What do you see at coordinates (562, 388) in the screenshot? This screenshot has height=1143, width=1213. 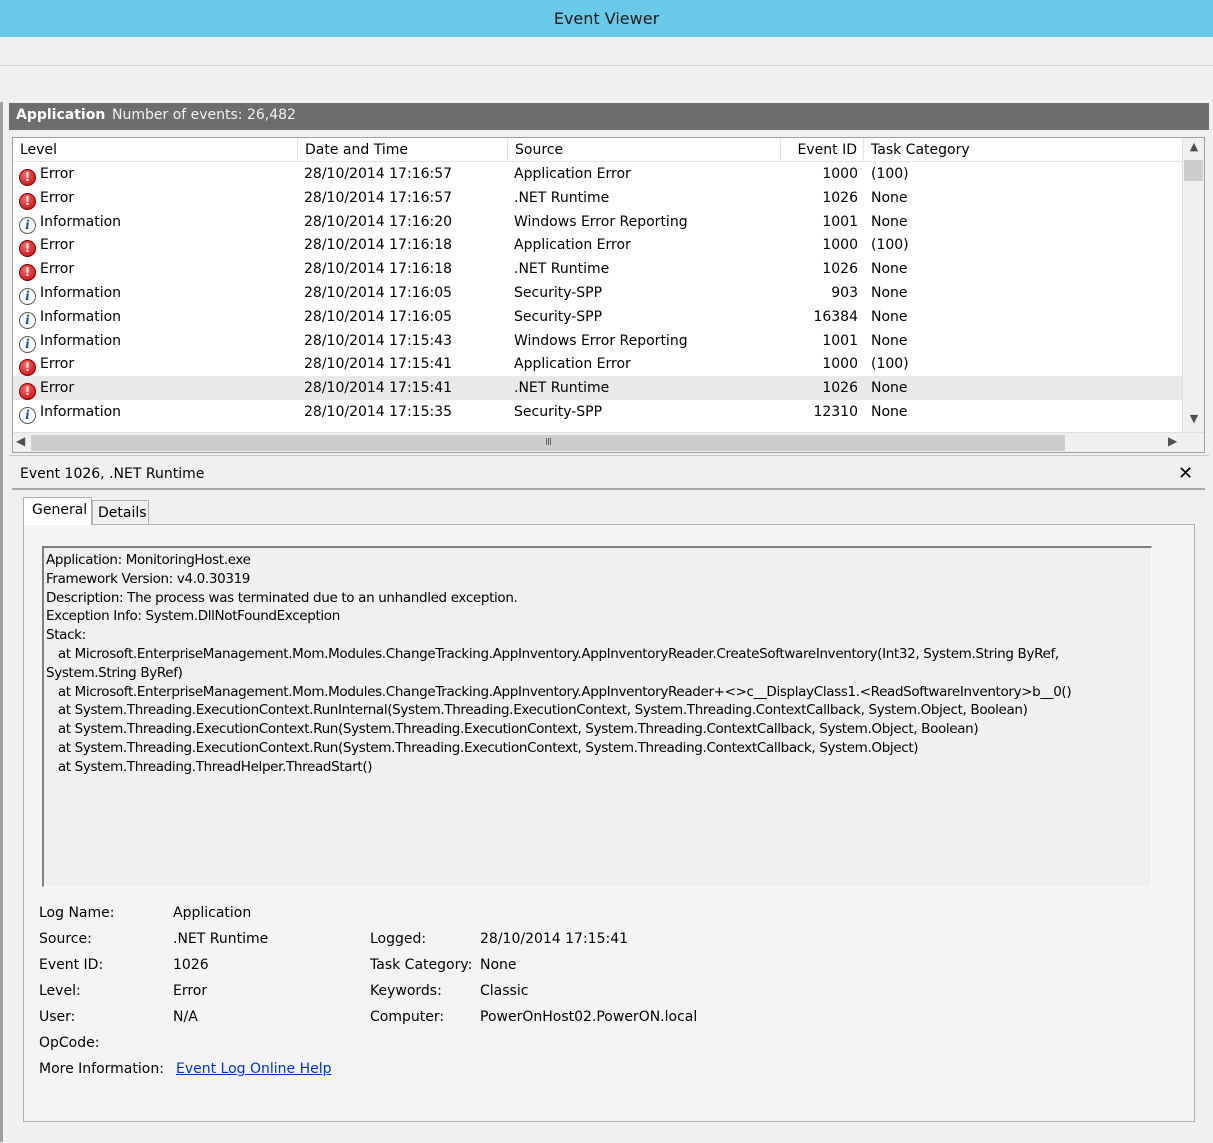 I see `cell-source: .NET Runtime` at bounding box center [562, 388].